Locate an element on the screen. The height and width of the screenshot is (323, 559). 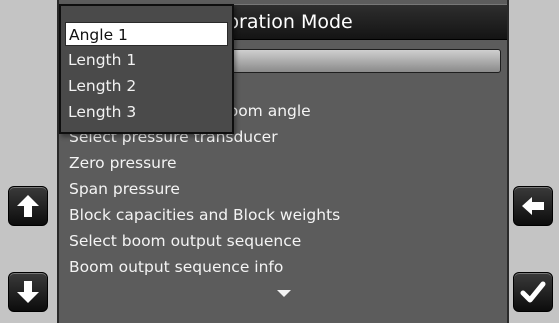
confirm-button is located at coordinates (533, 292).